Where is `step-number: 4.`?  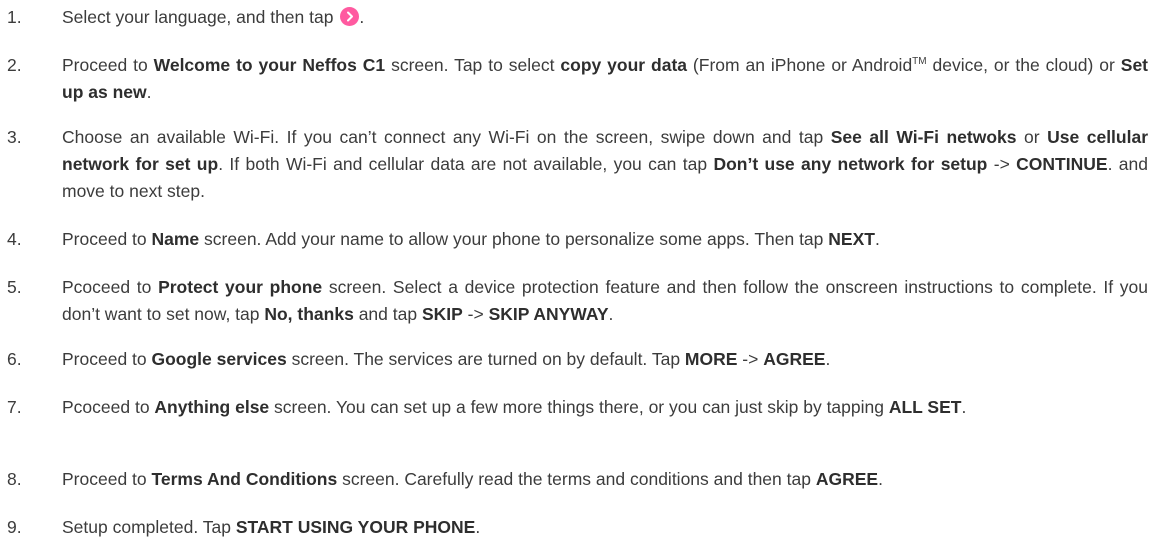
step-number: 4. is located at coordinates (14, 239).